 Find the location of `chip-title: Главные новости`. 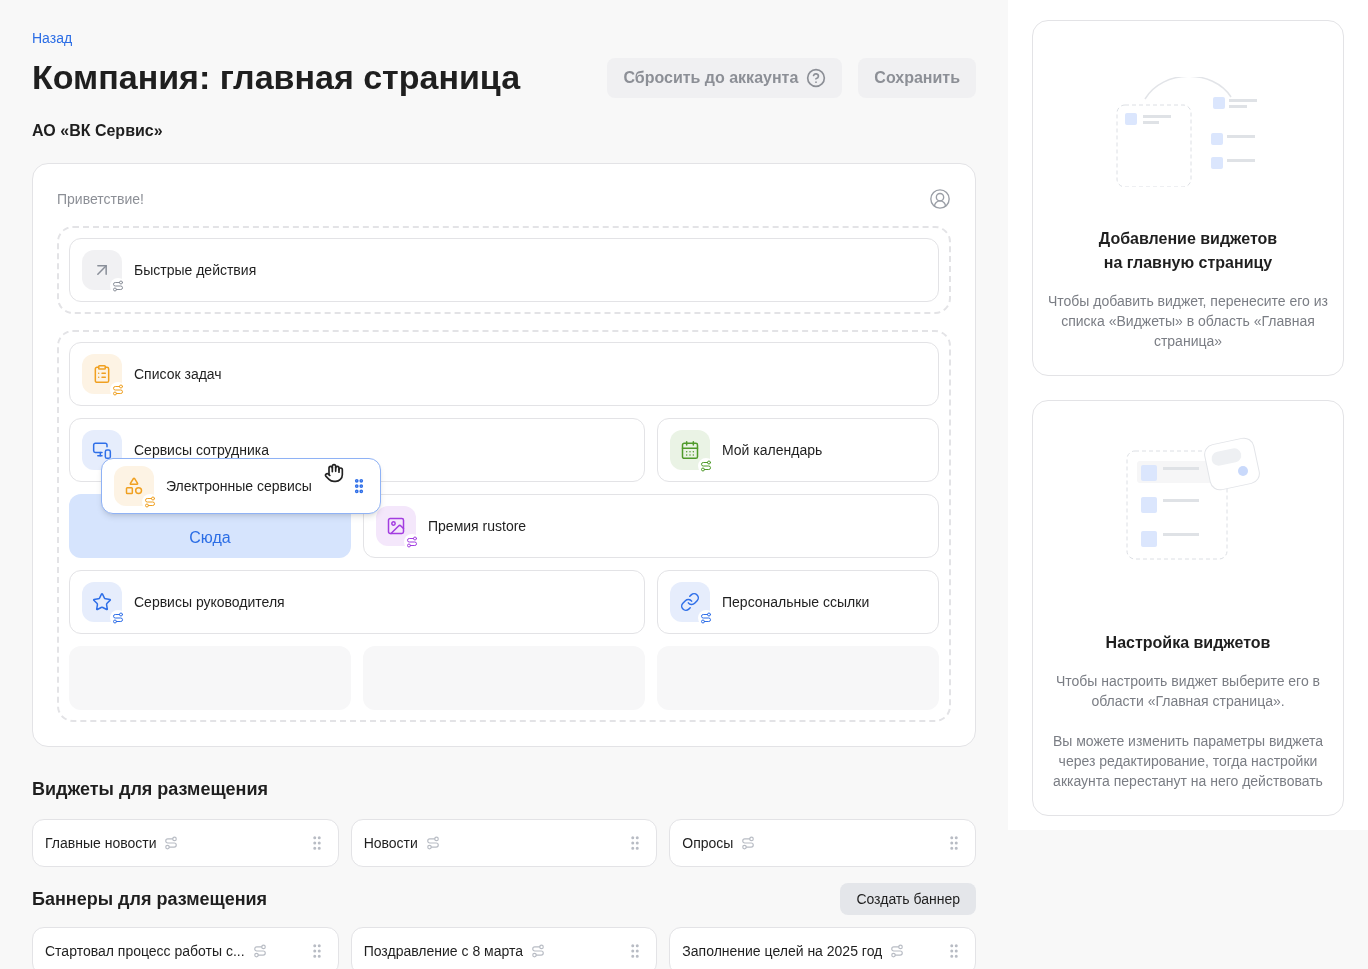

chip-title: Главные новости is located at coordinates (101, 843).